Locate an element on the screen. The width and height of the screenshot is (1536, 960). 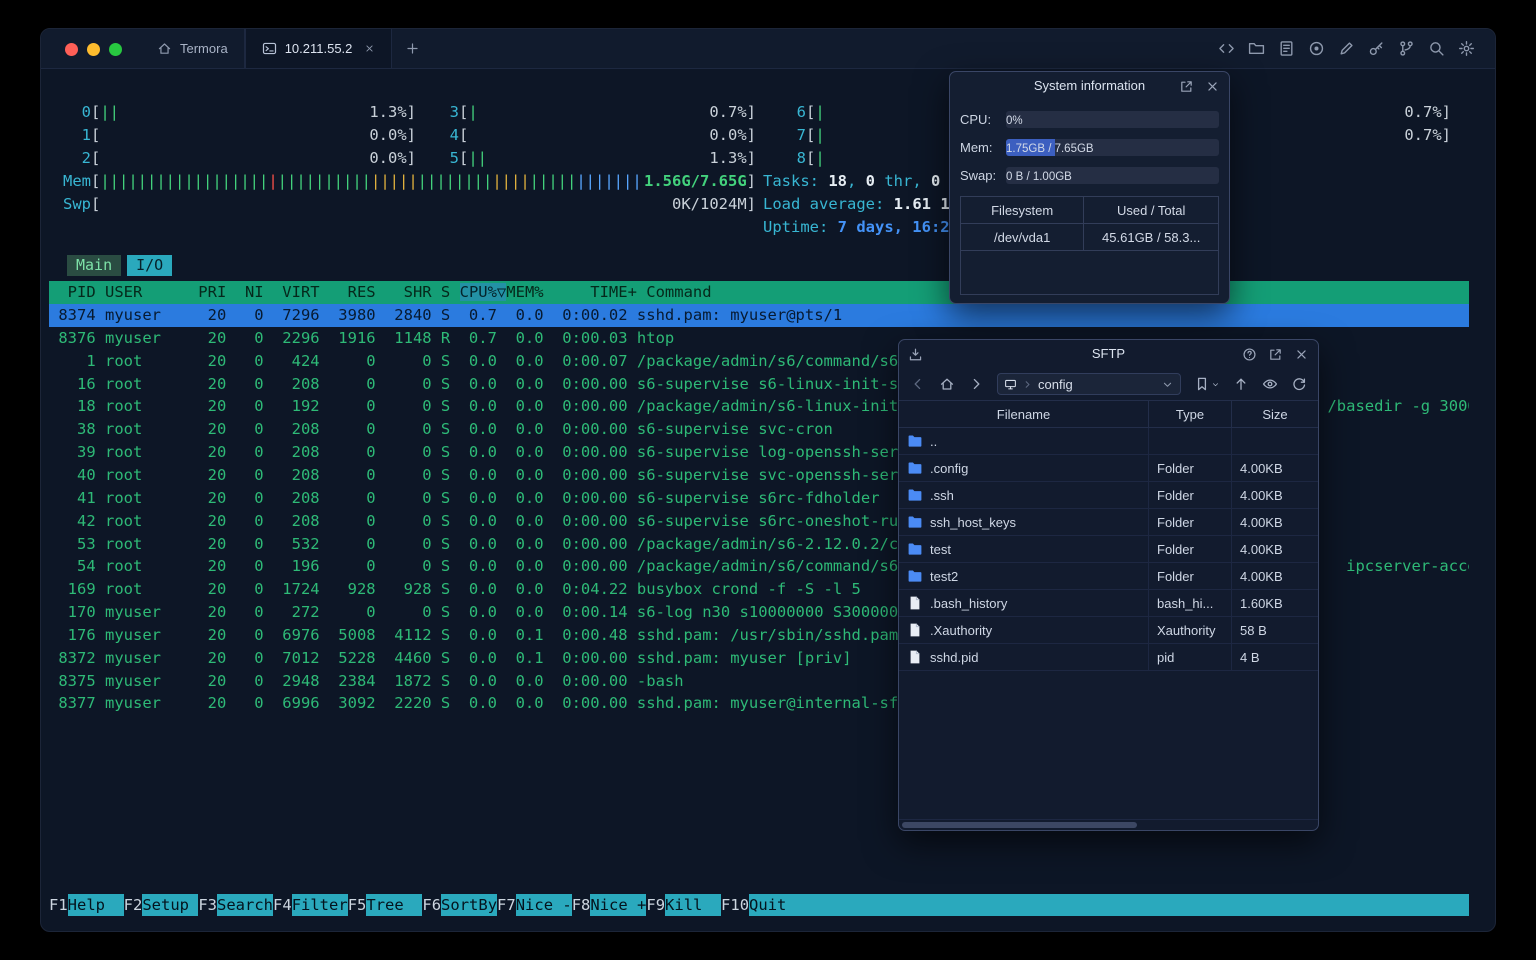
meter-bar: 0 B / 1.00GB is located at coordinates (1112, 175).